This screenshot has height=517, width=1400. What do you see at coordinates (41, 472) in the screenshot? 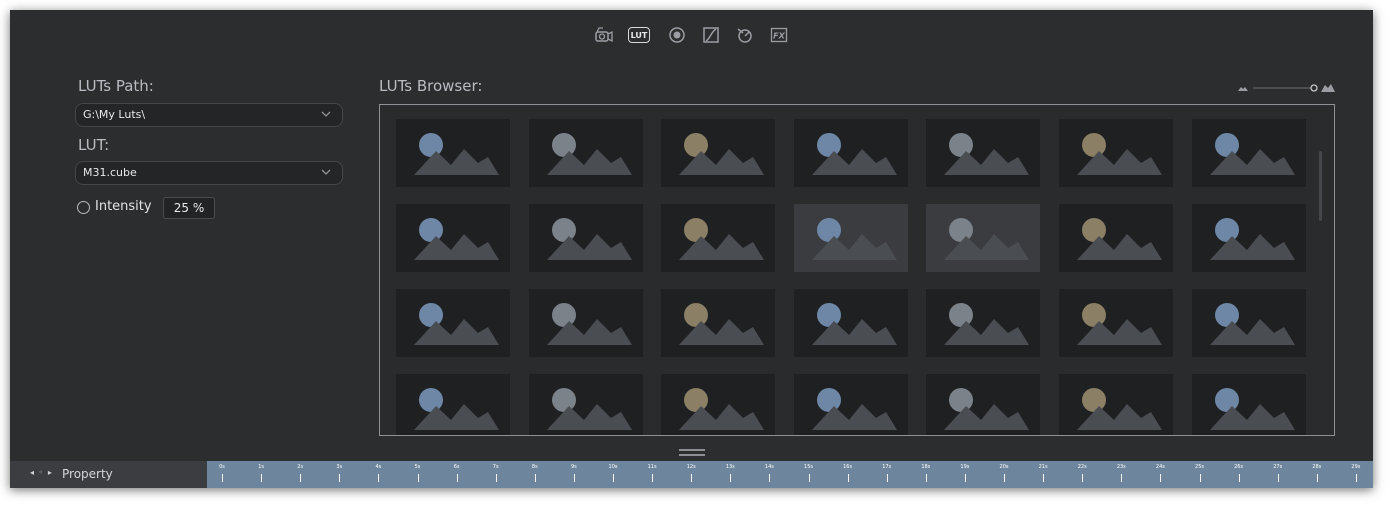
I see `timeline-nav-arrows: ◂ ◦ ▸` at bounding box center [41, 472].